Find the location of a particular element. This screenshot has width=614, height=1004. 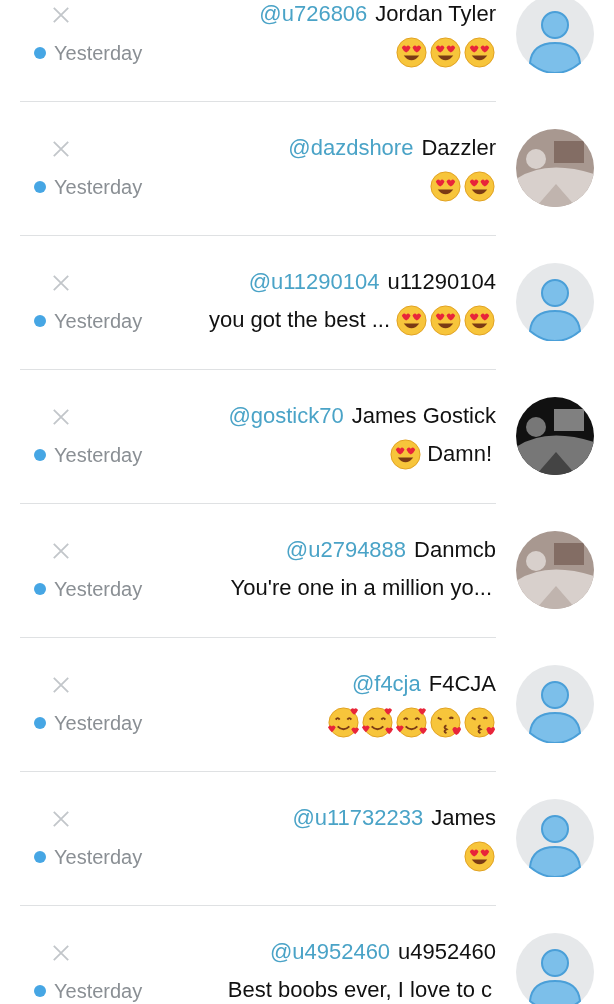

user-handle: @u4952460 is located at coordinates (330, 952).